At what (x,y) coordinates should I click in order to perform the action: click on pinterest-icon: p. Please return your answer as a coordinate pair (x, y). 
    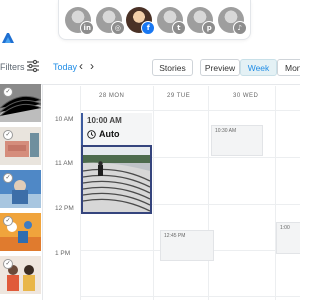
    Looking at the image, I should click on (209, 27).